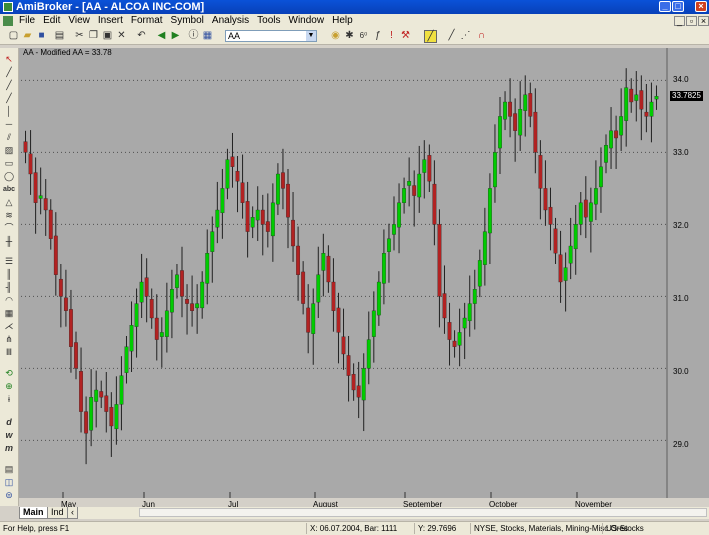  What do you see at coordinates (681, 371) in the screenshot?
I see `y-tick-label: 30.0` at bounding box center [681, 371].